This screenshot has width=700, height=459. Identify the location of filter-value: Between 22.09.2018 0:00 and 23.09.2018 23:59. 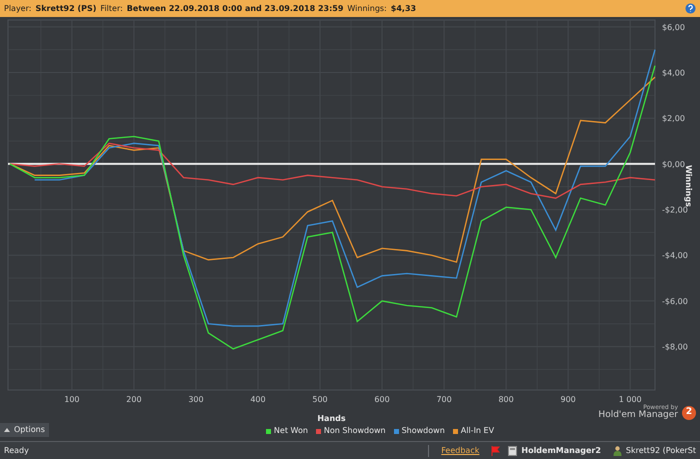
(235, 8).